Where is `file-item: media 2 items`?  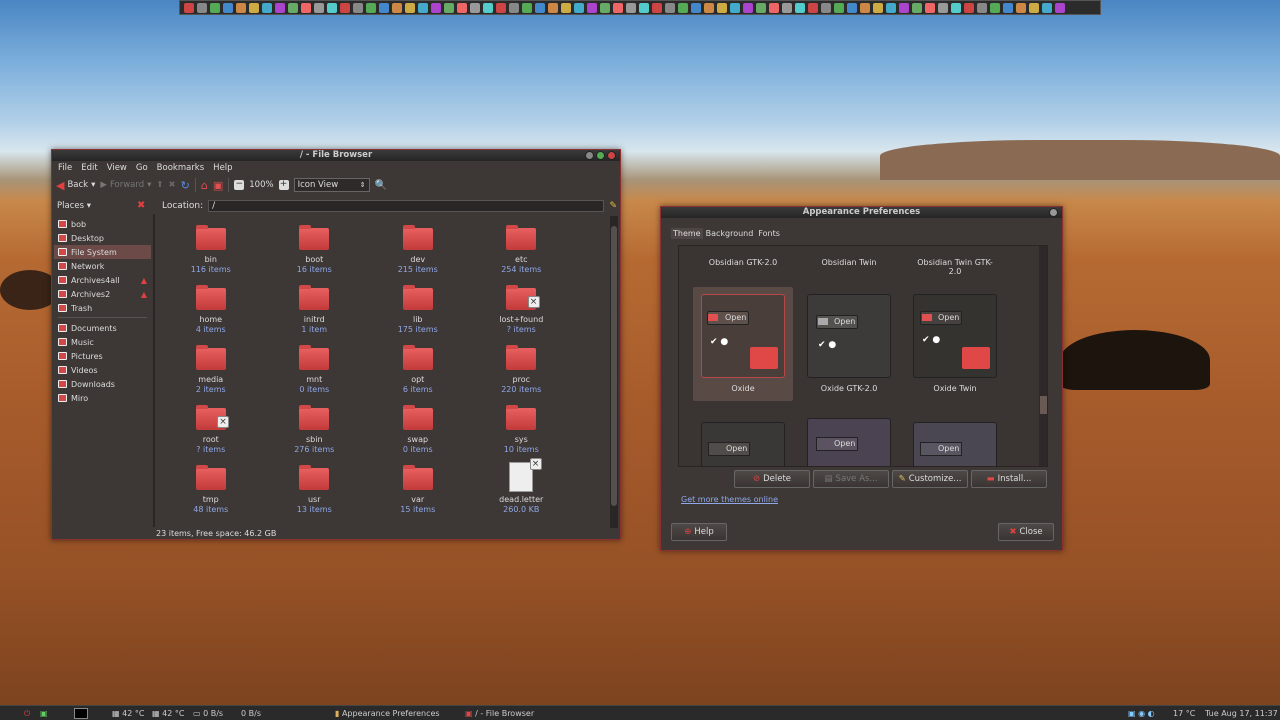 file-item: media 2 items is located at coordinates (211, 372).